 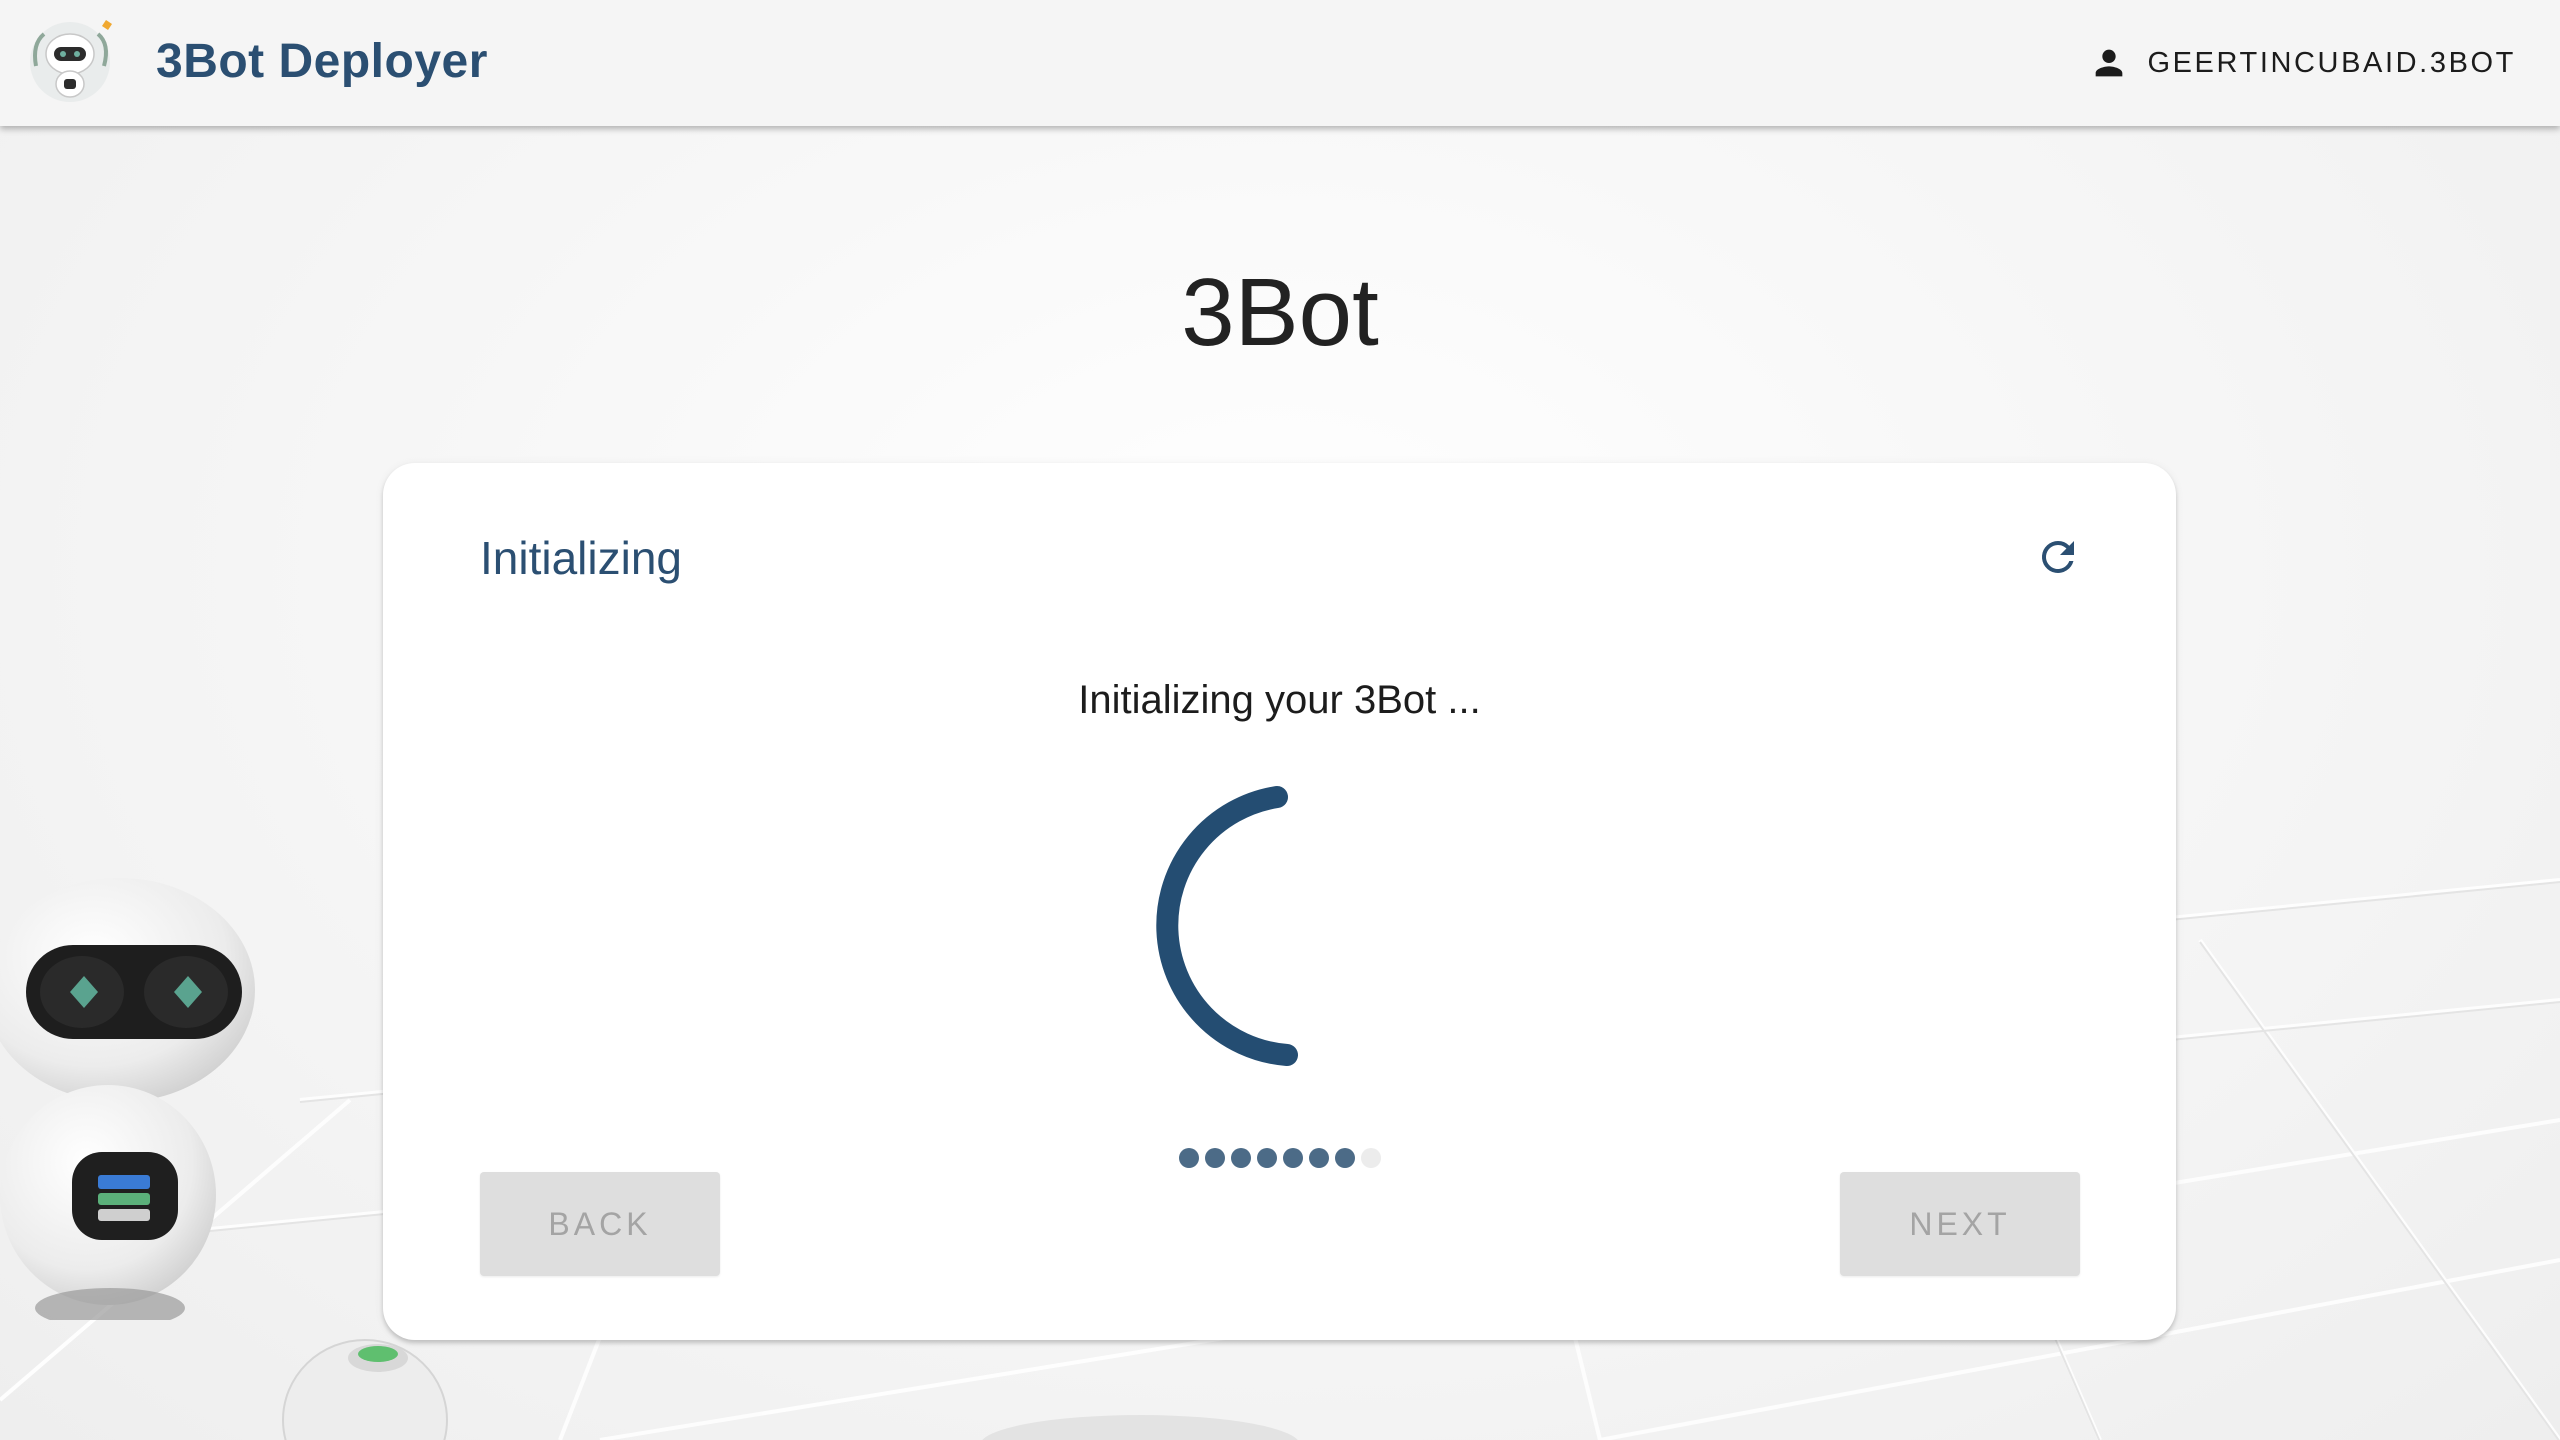 What do you see at coordinates (72, 60) in the screenshot?
I see `robot-logo-icon` at bounding box center [72, 60].